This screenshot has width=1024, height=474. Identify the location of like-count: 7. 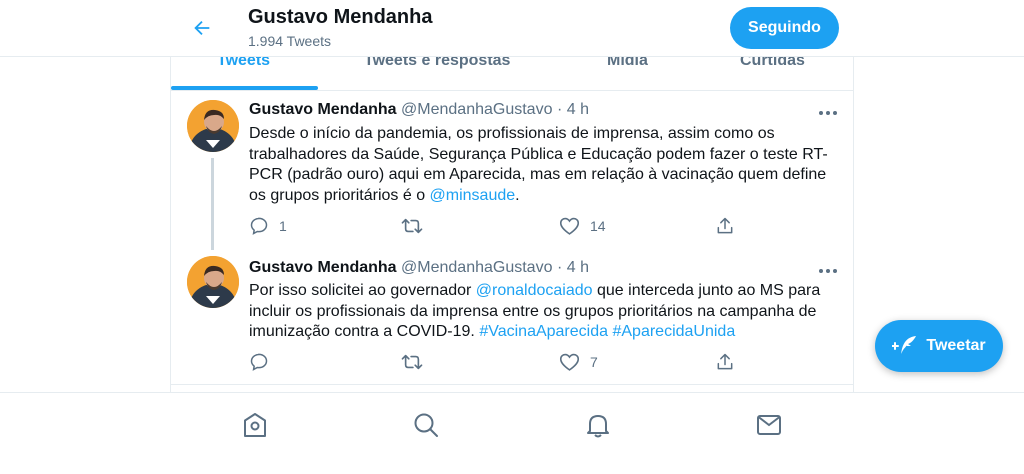
(594, 362).